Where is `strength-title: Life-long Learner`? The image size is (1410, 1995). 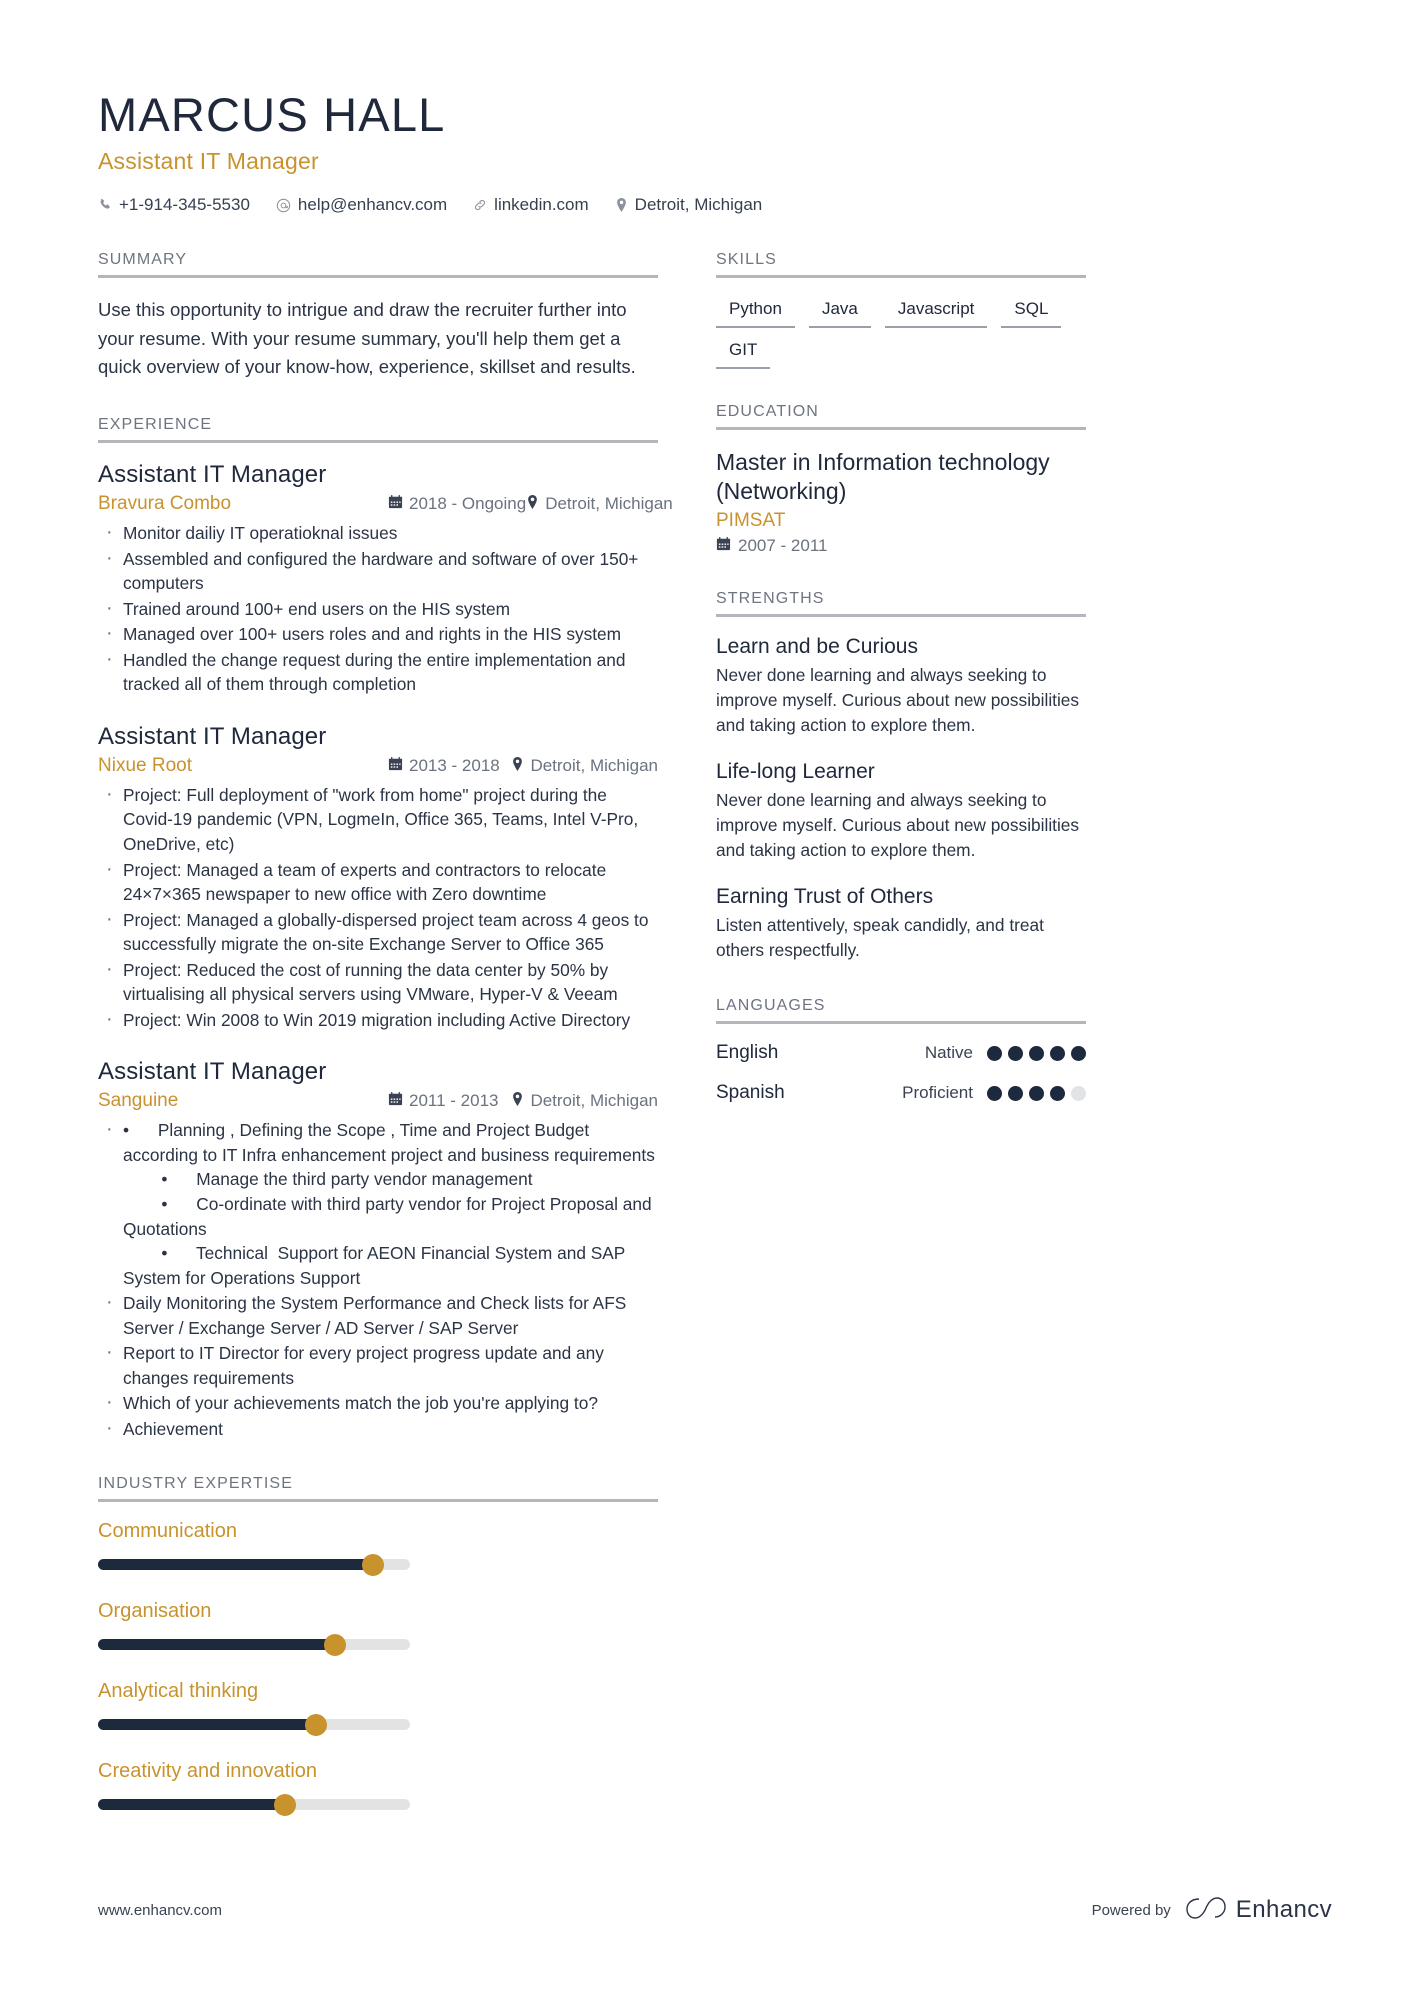 strength-title: Life-long Learner is located at coordinates (795, 771).